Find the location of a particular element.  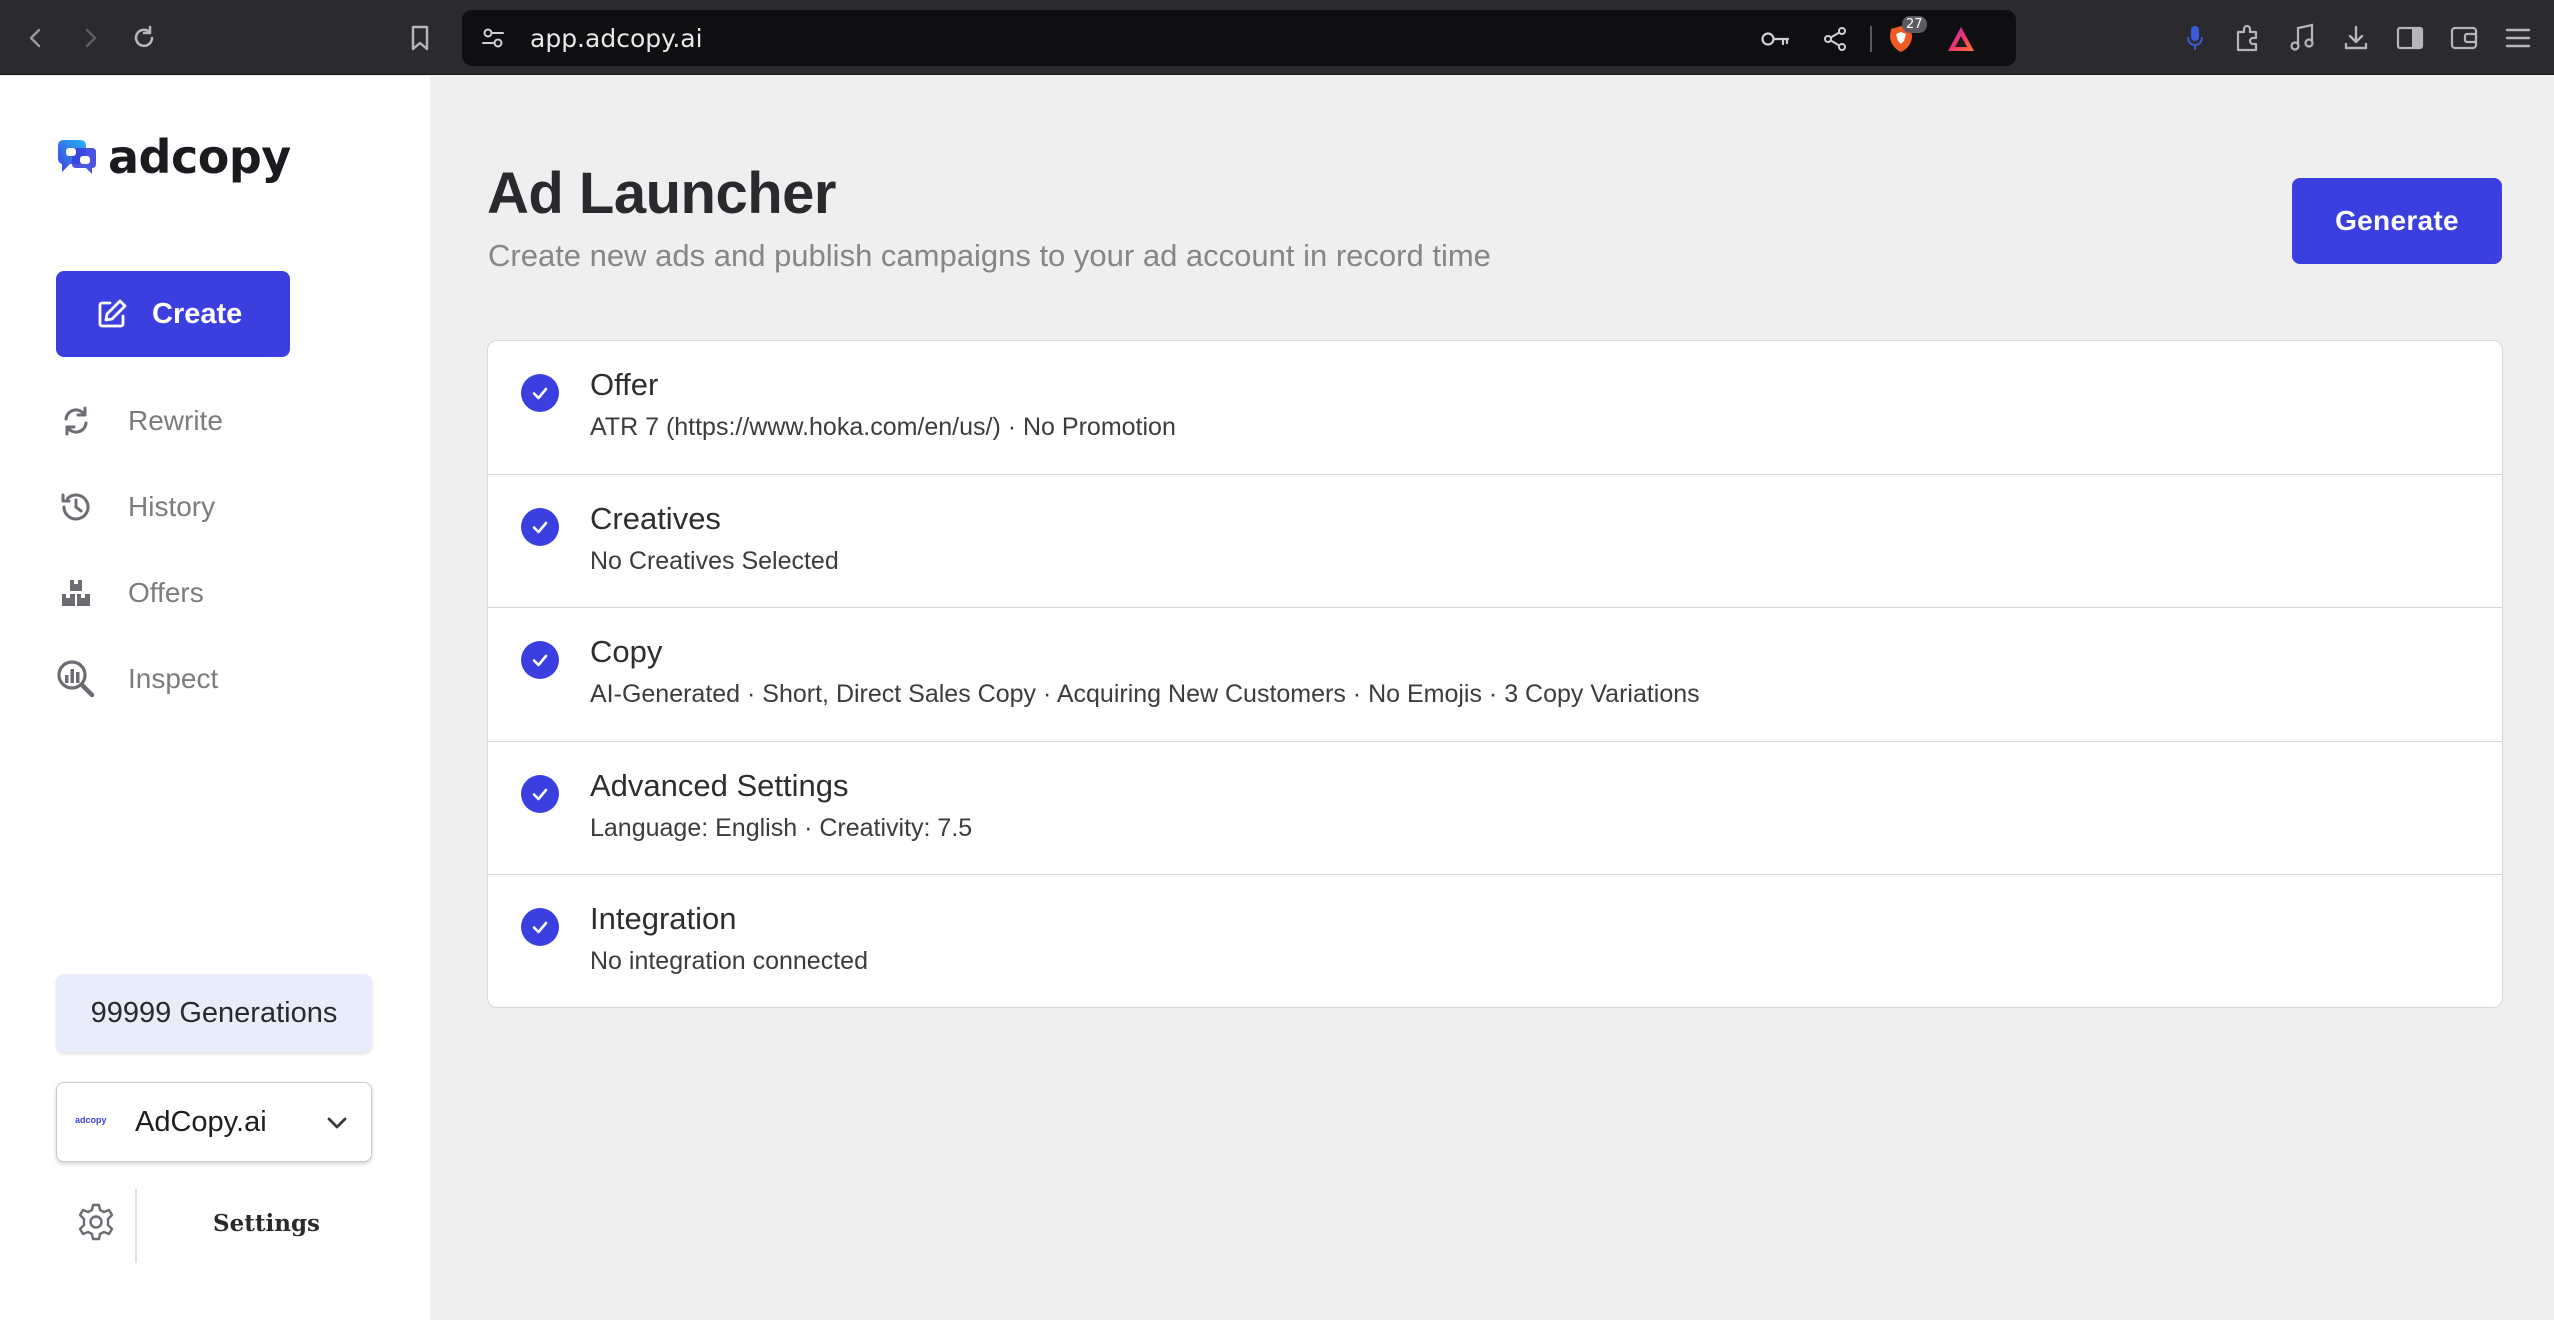

generations-counter: 99999 Generations is located at coordinates (214, 1013).